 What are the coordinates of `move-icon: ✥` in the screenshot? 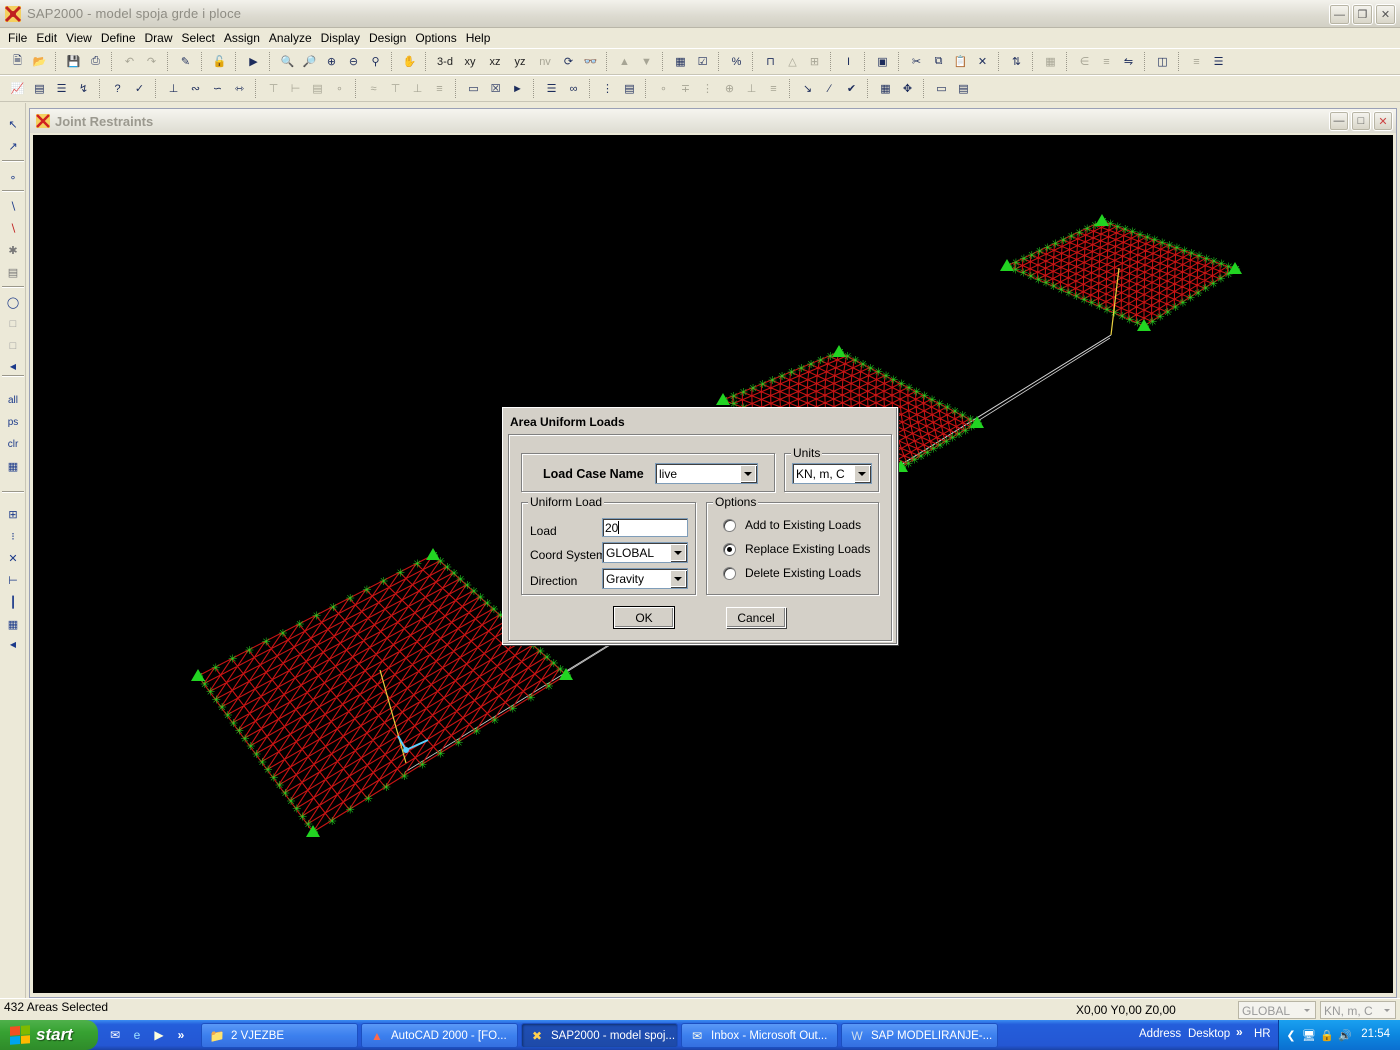 It's located at (907, 88).